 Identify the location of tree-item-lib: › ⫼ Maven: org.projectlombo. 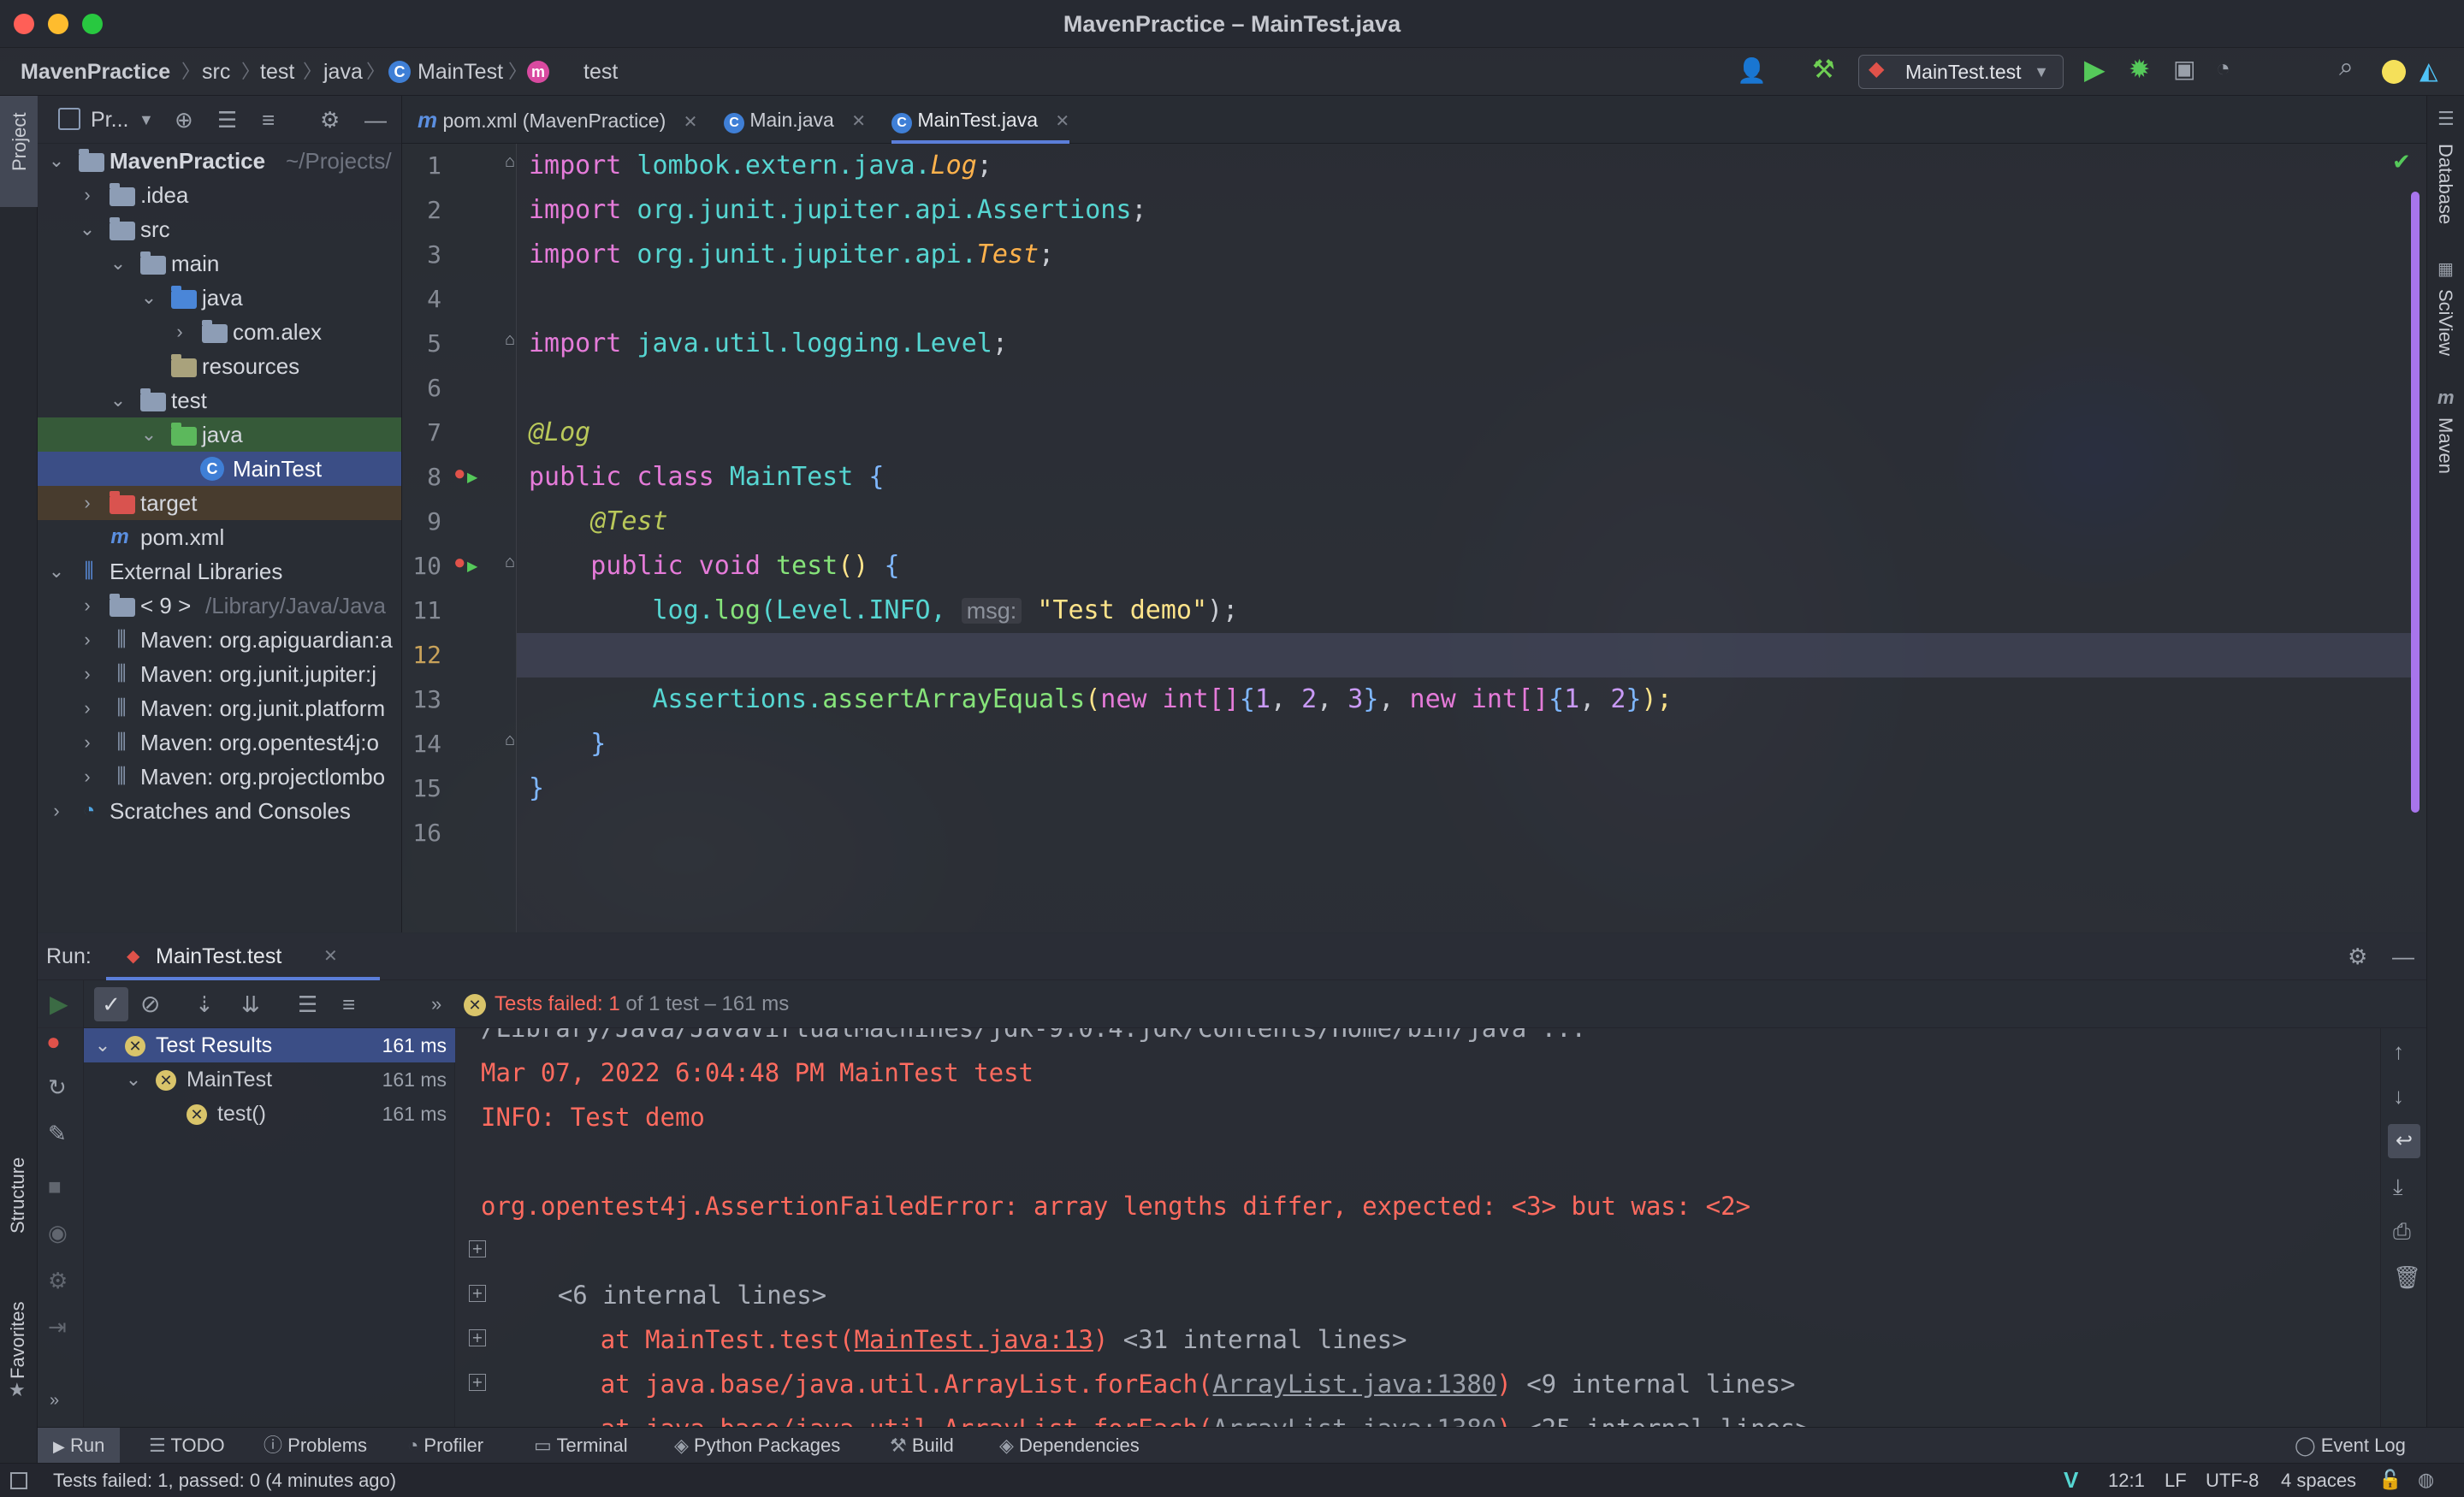
(219, 777).